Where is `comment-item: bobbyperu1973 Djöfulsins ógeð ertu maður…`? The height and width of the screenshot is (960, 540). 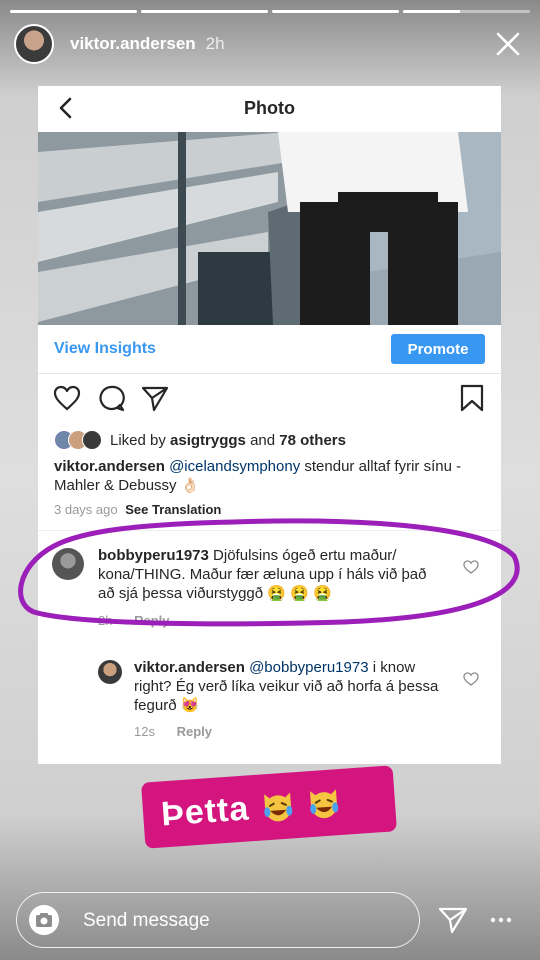 comment-item: bobbyperu1973 Djöfulsins ógeð ertu maður… is located at coordinates (269, 587).